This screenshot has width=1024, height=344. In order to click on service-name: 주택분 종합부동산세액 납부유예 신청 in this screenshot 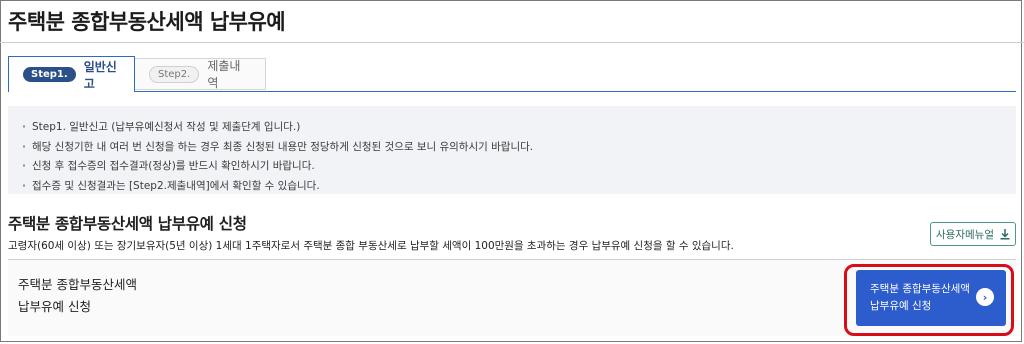, I will do `click(77, 296)`.